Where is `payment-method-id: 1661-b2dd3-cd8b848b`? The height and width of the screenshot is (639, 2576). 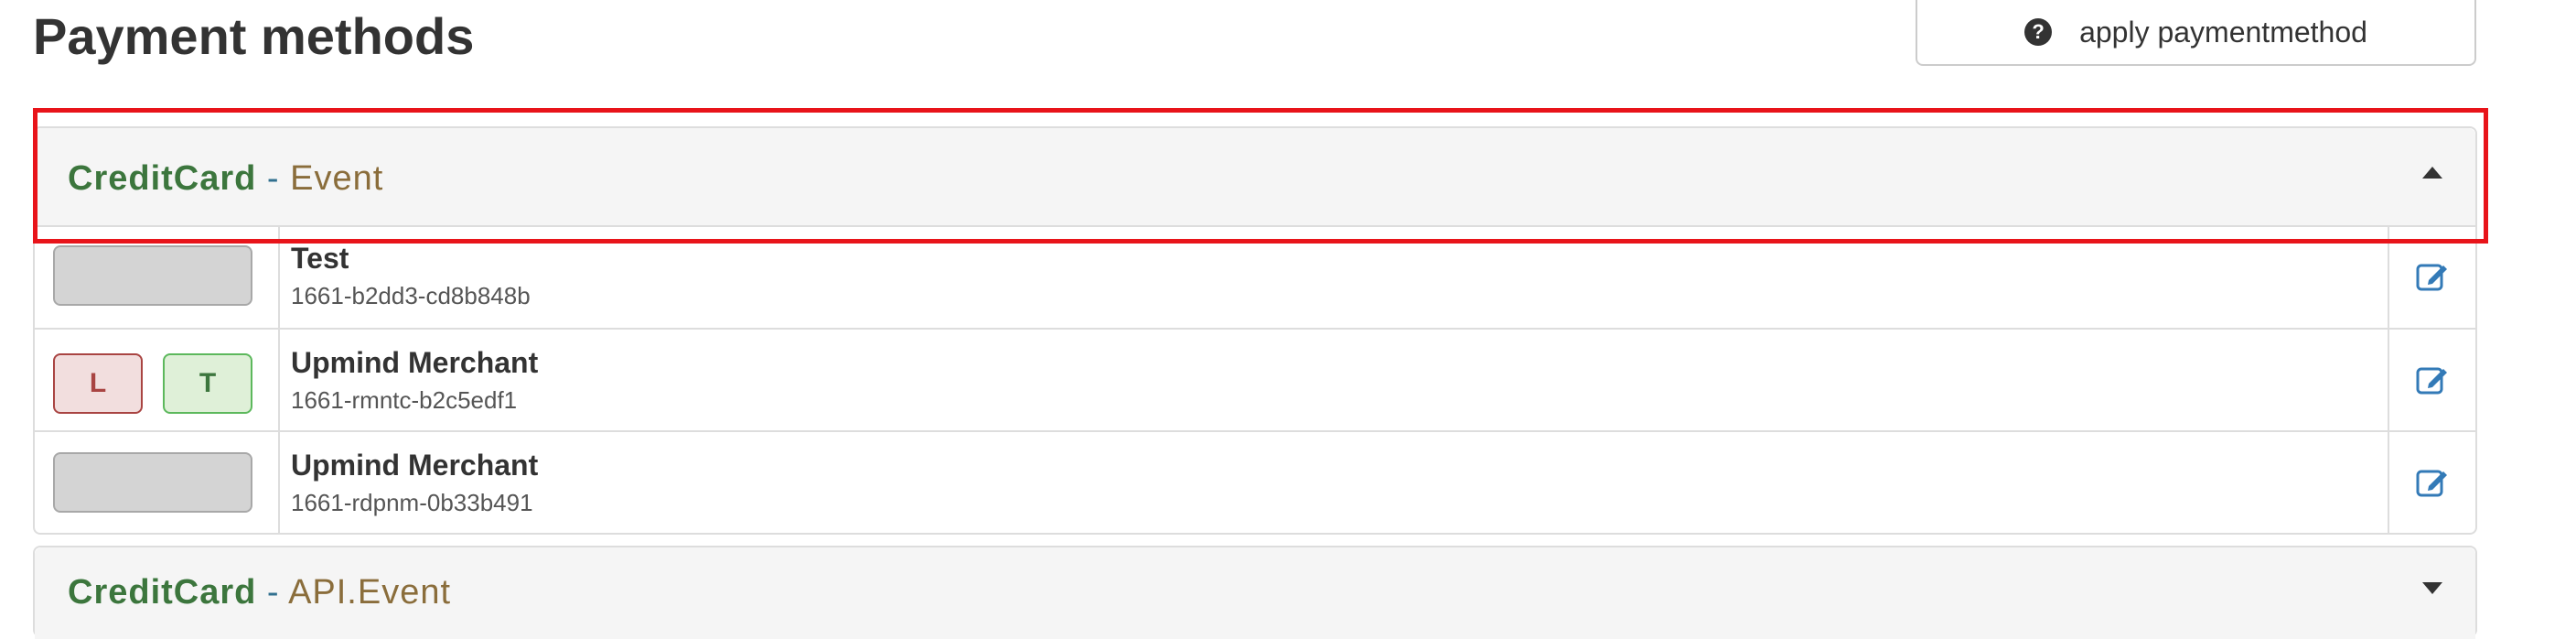
payment-method-id: 1661-b2dd3-cd8b848b is located at coordinates (411, 295).